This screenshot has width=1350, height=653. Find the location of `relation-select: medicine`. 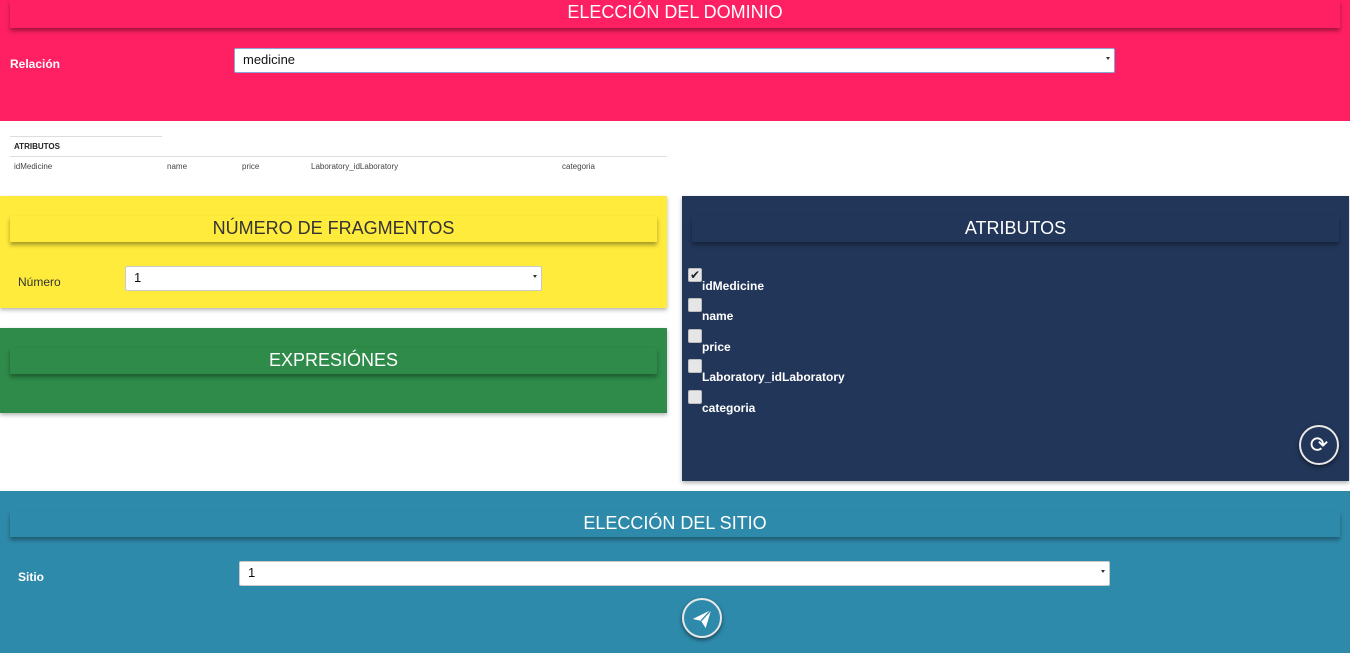

relation-select: medicine is located at coordinates (674, 60).